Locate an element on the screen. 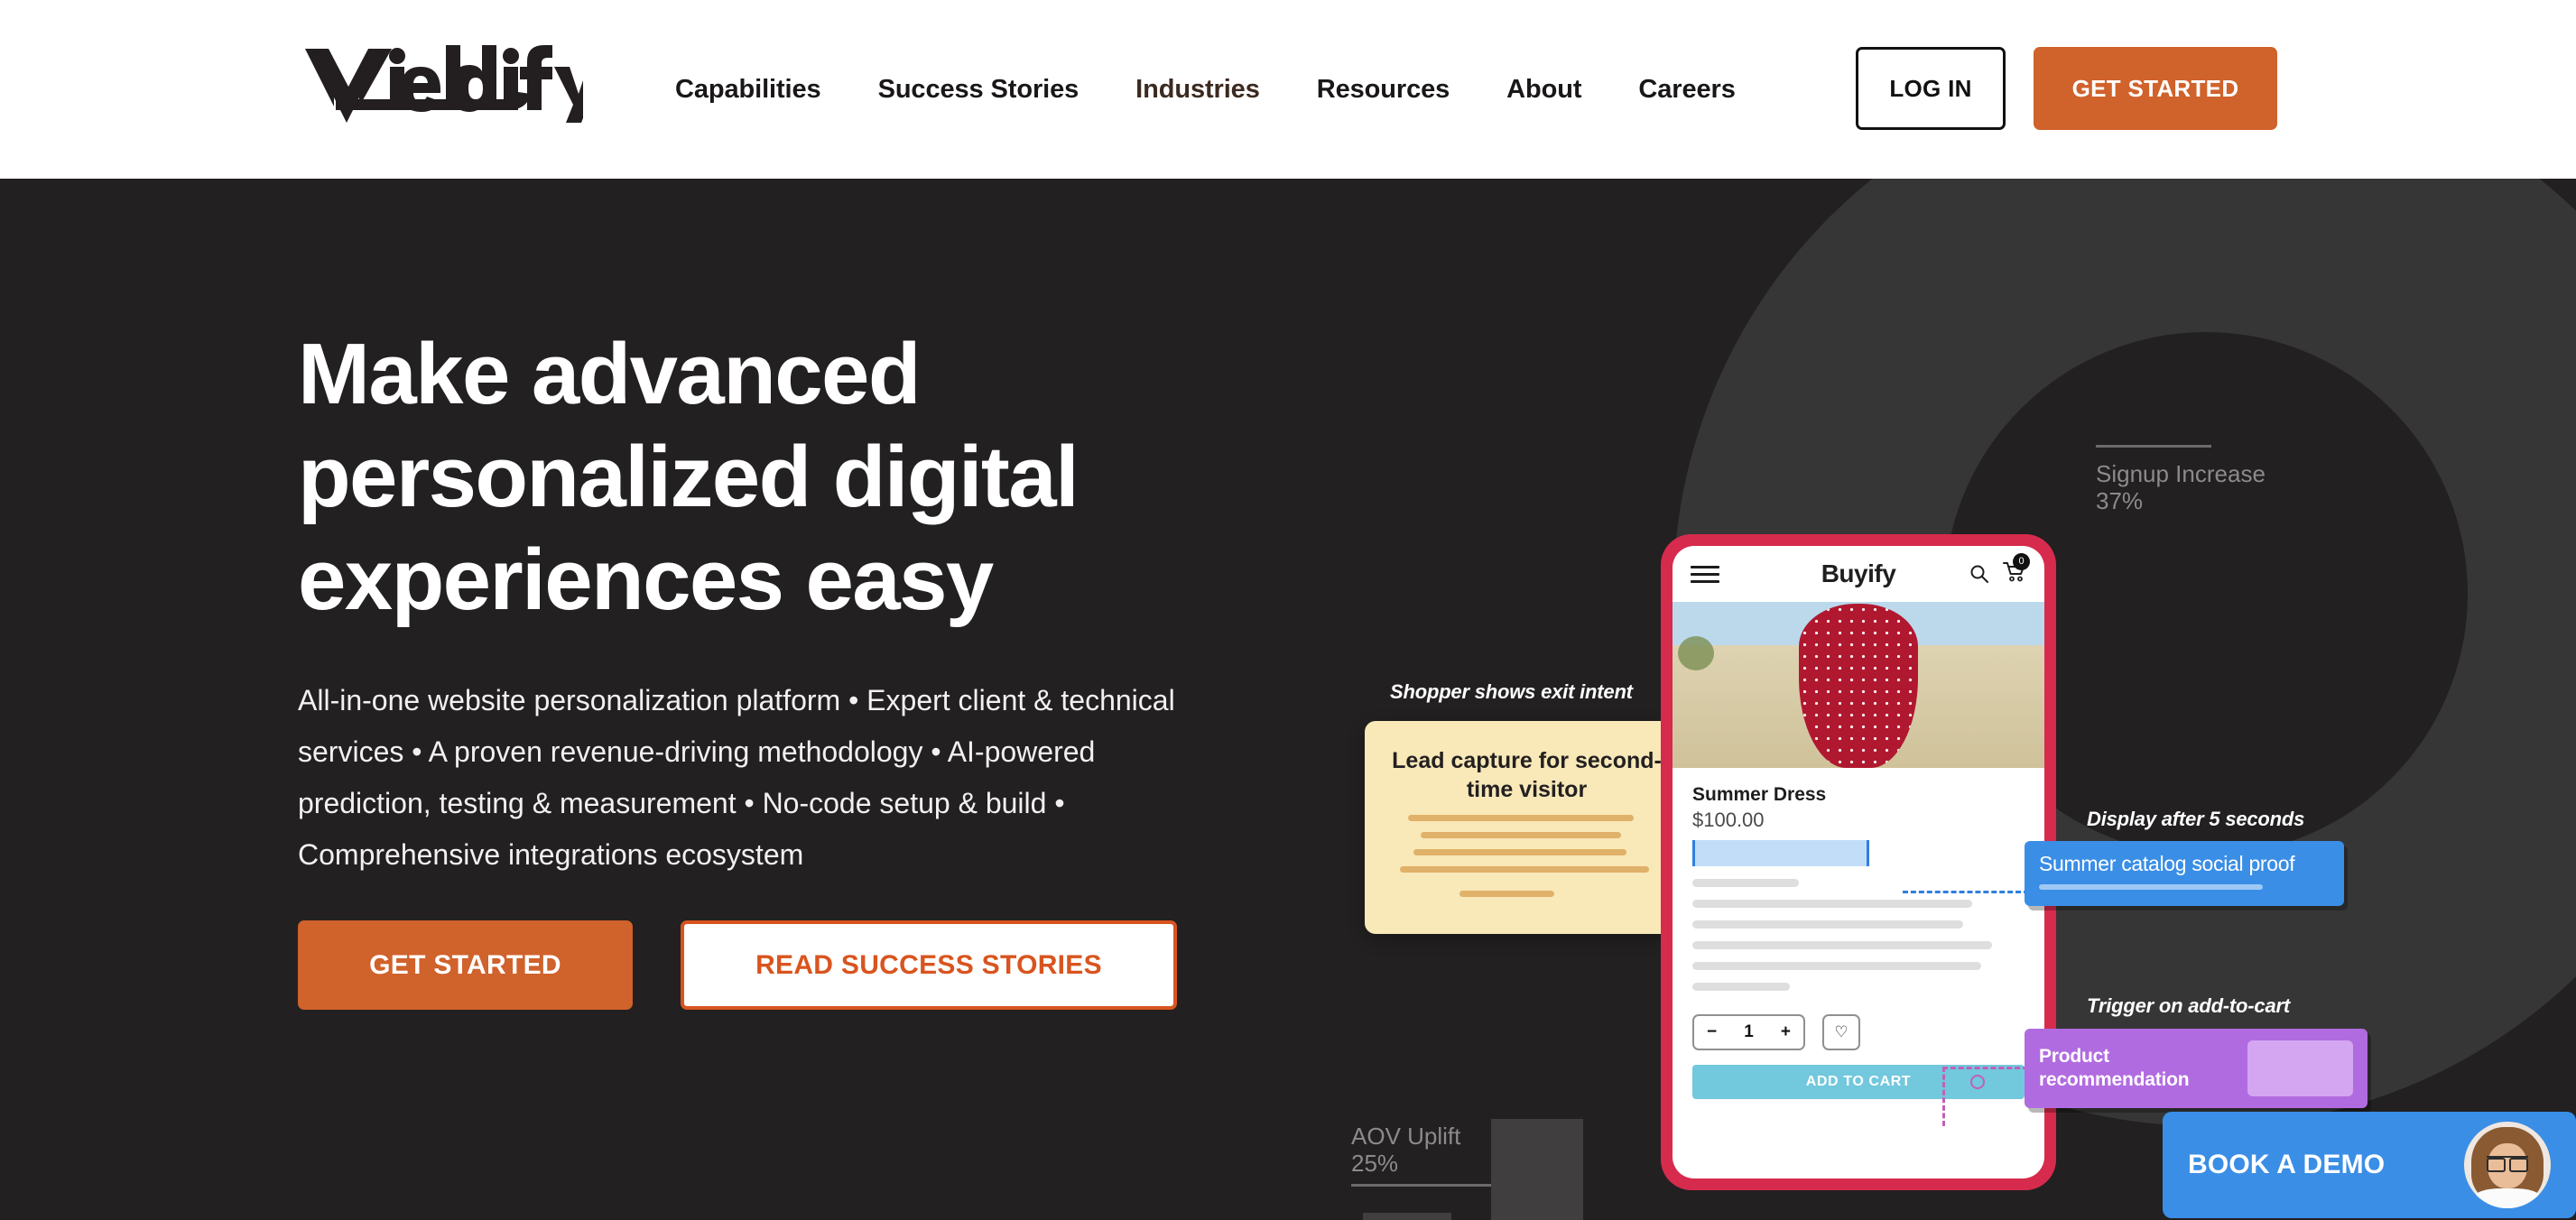 The image size is (2576, 1220). connector-line-product-rec-horizontal is located at coordinates (1985, 1068).